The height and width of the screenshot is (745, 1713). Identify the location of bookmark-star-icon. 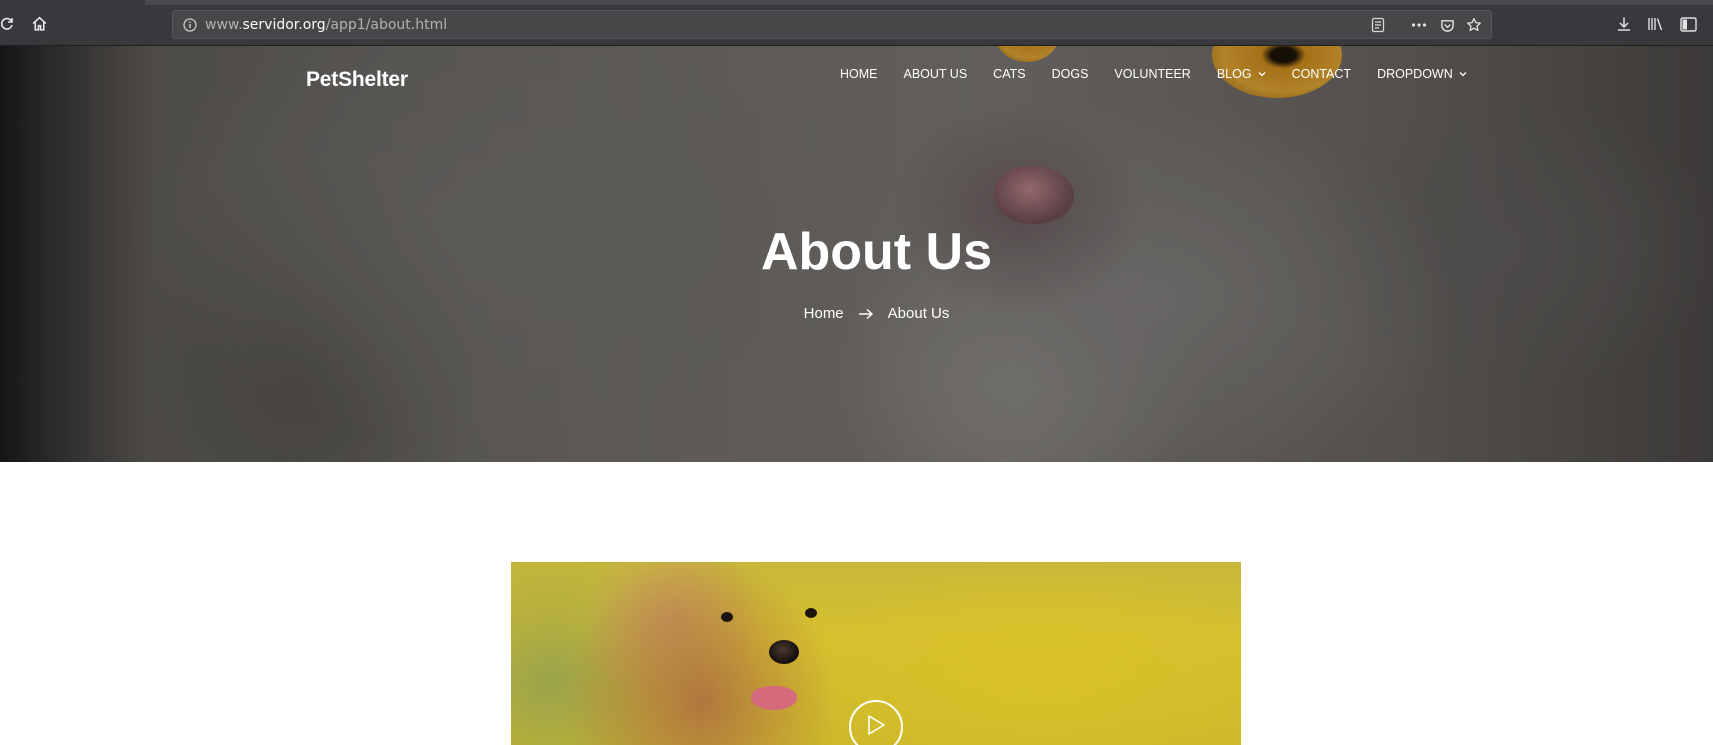
(1474, 25).